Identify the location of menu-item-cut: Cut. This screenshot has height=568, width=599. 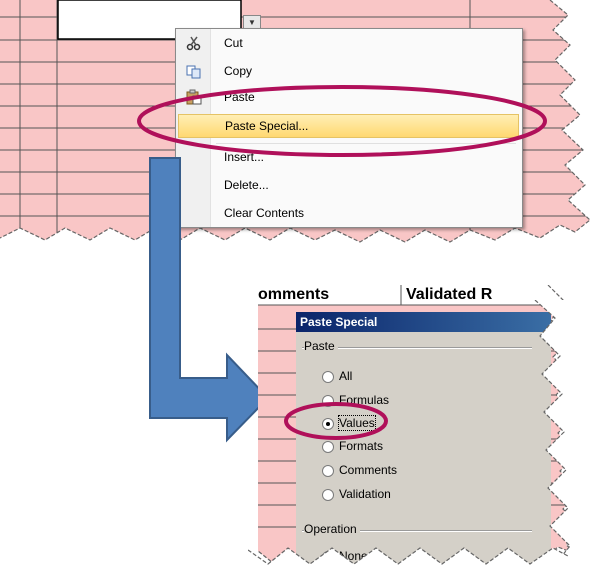
(349, 43).